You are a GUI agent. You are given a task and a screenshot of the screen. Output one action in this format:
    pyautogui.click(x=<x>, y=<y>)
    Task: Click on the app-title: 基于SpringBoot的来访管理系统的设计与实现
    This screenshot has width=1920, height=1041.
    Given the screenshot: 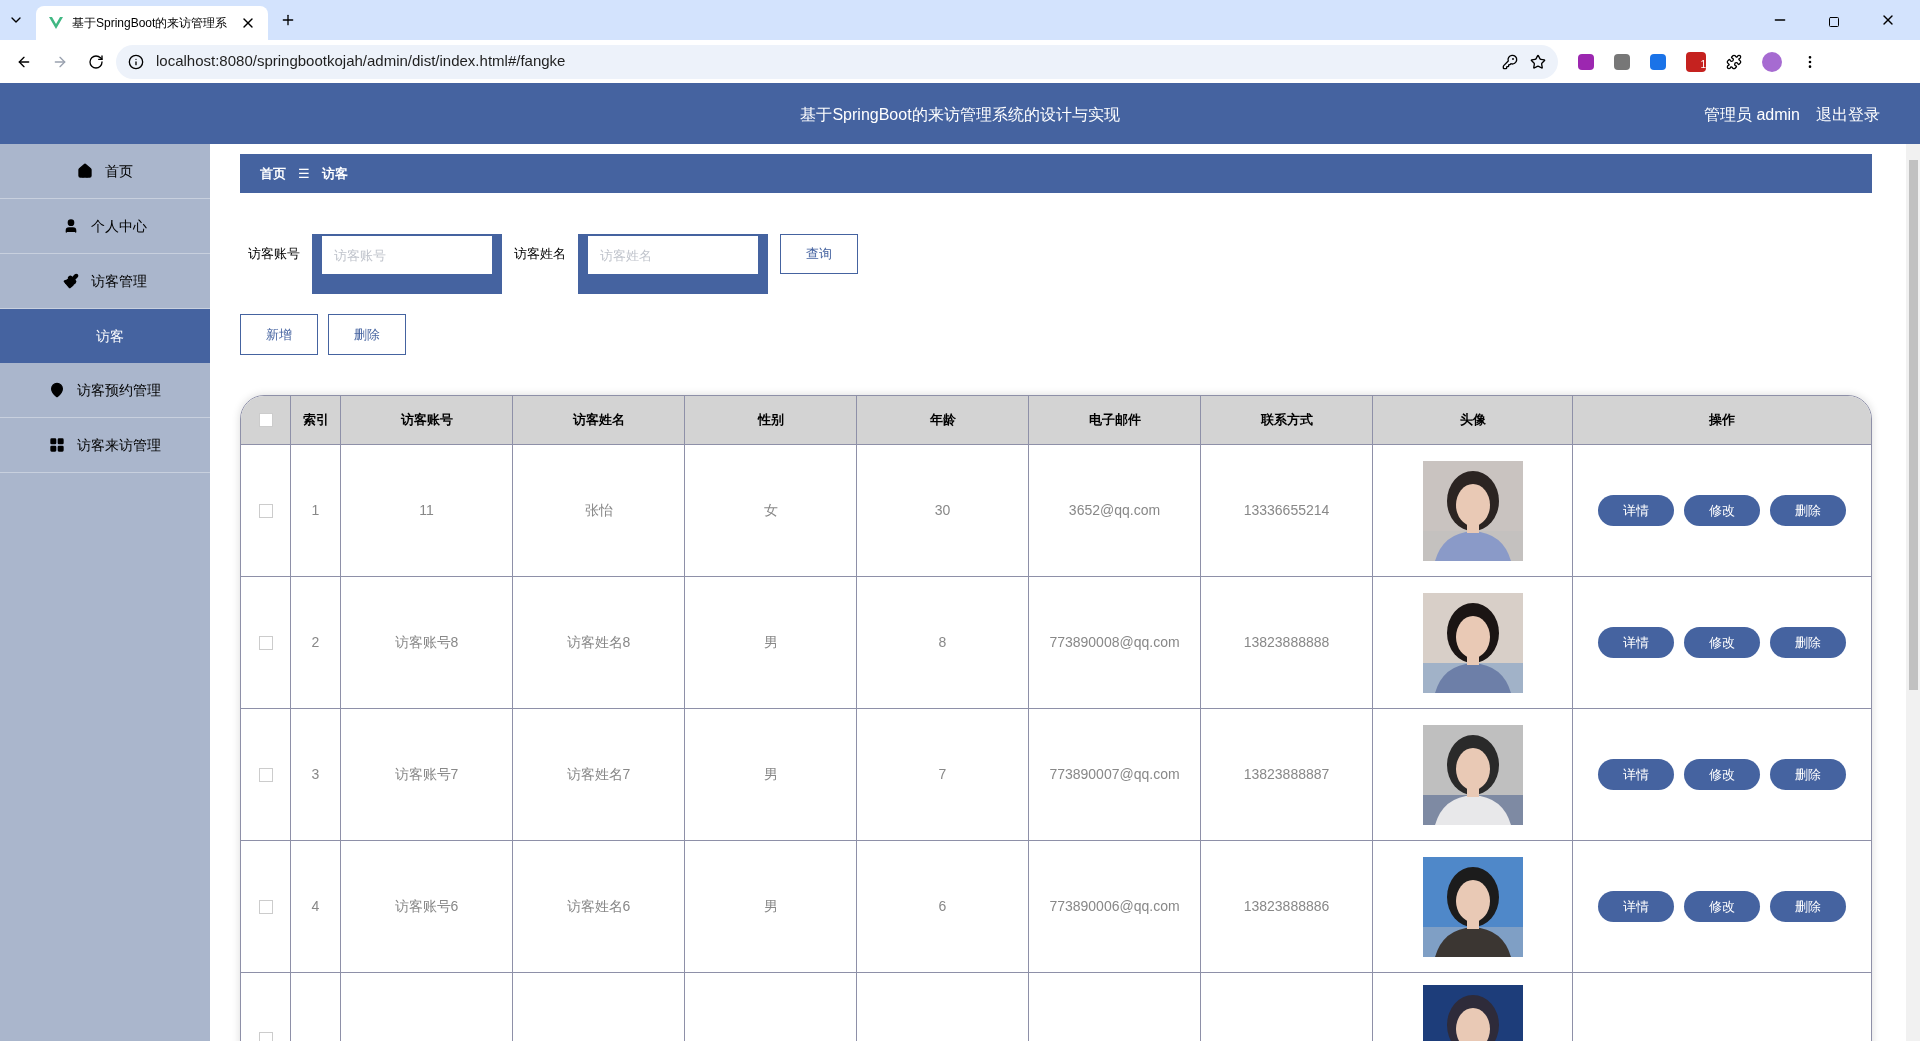 What is the action you would take?
    pyautogui.click(x=960, y=115)
    